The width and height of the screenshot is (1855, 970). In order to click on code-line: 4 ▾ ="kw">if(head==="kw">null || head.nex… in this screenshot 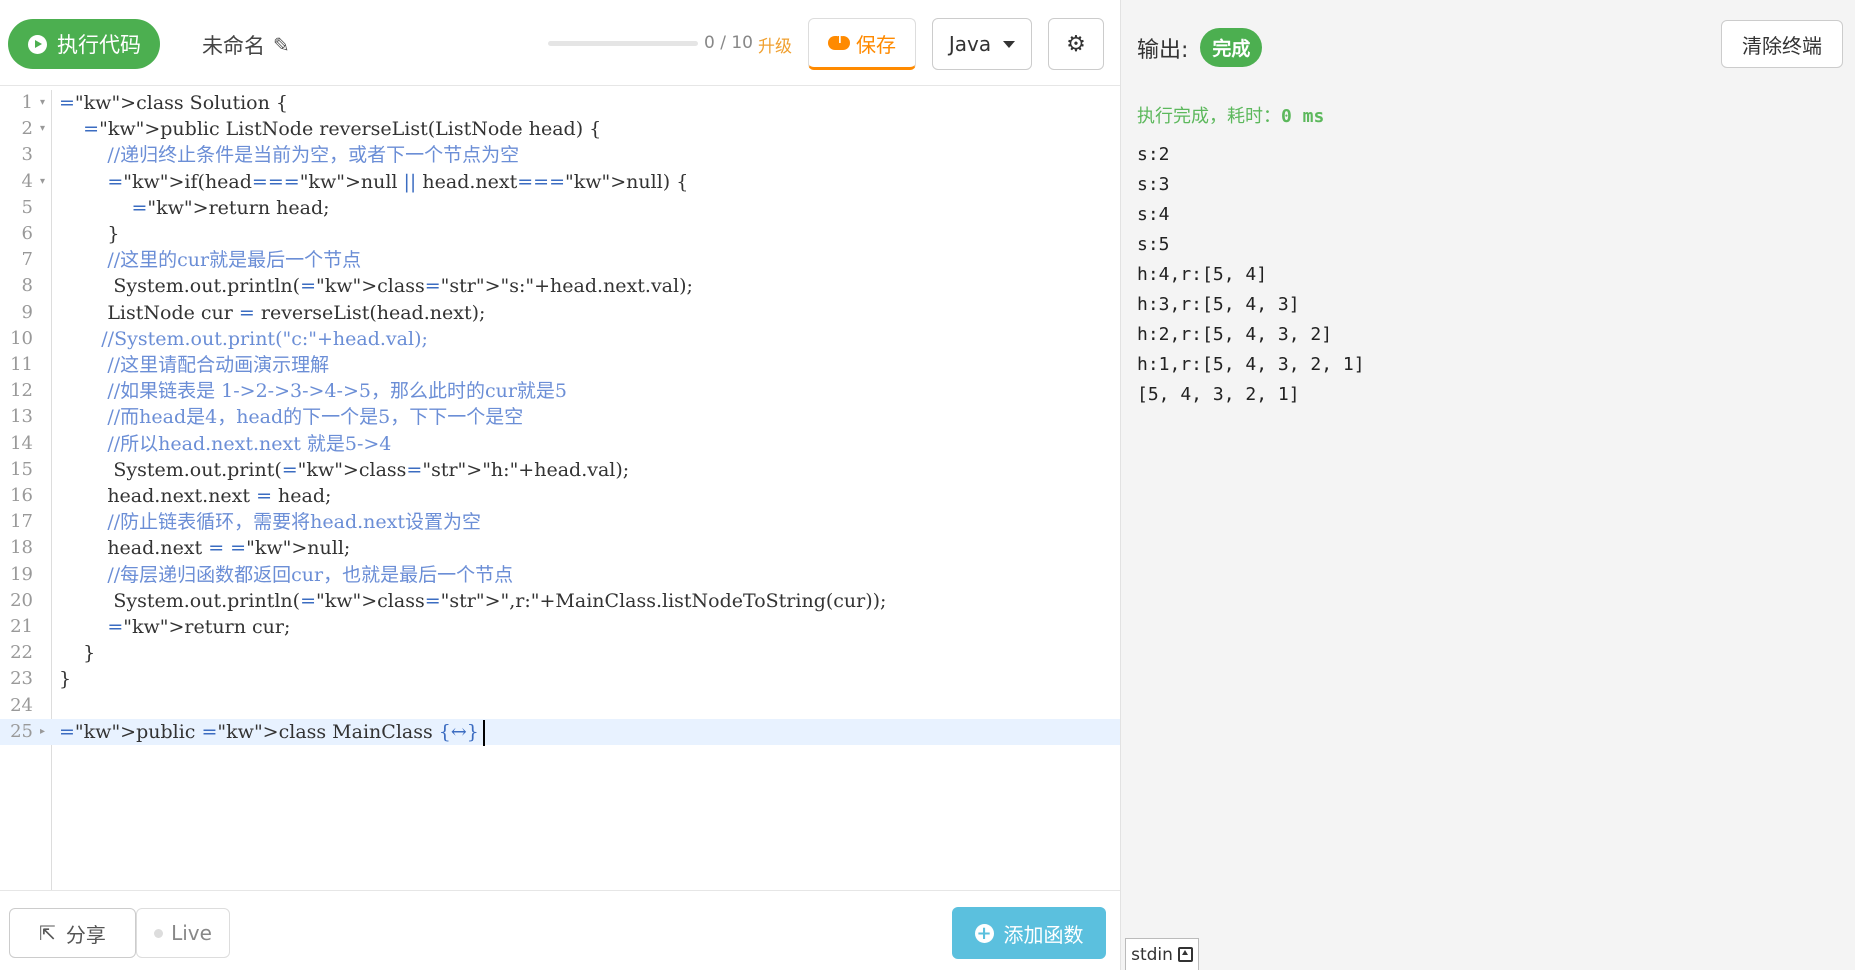, I will do `click(560, 182)`.